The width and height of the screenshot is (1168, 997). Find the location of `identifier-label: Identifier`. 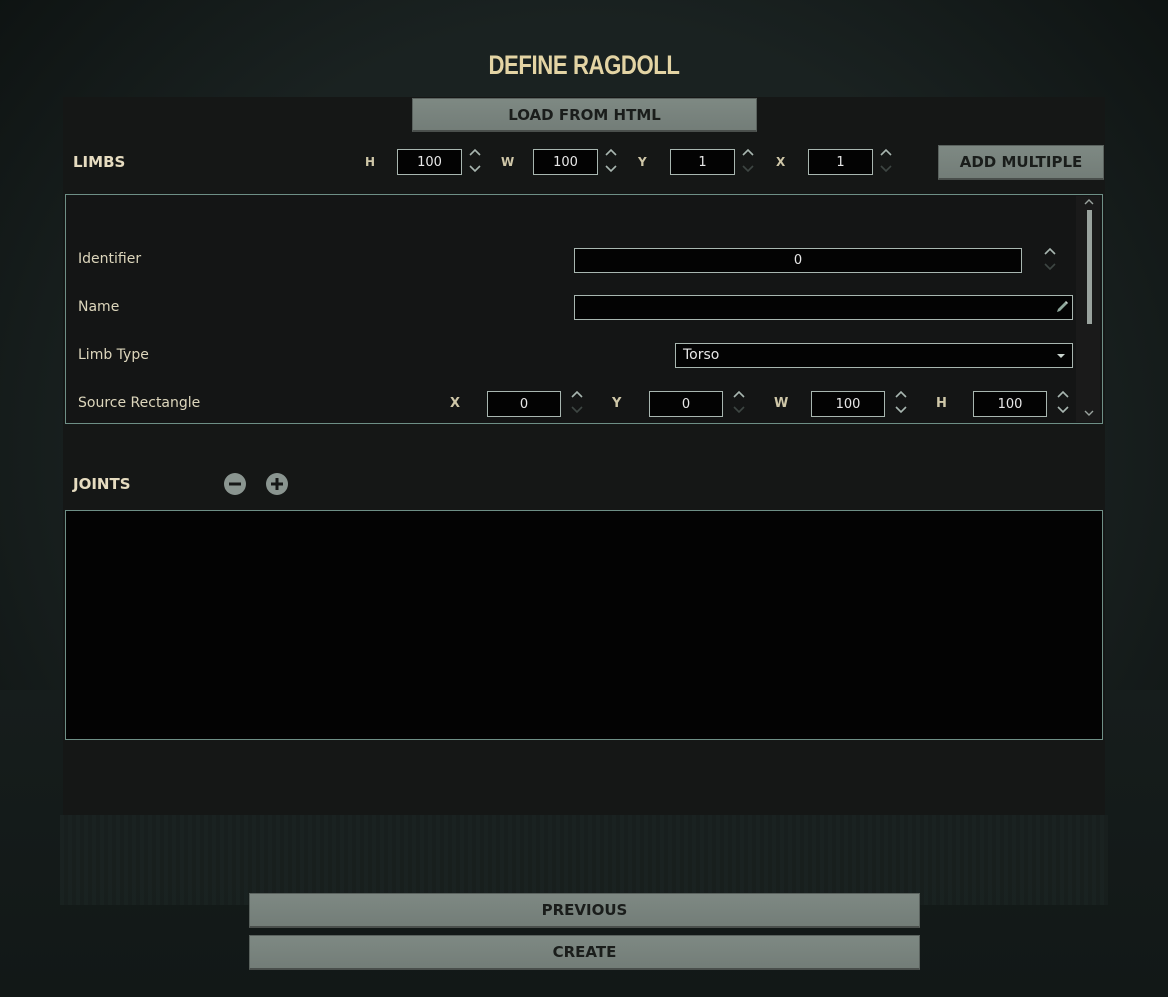

identifier-label: Identifier is located at coordinates (110, 259).